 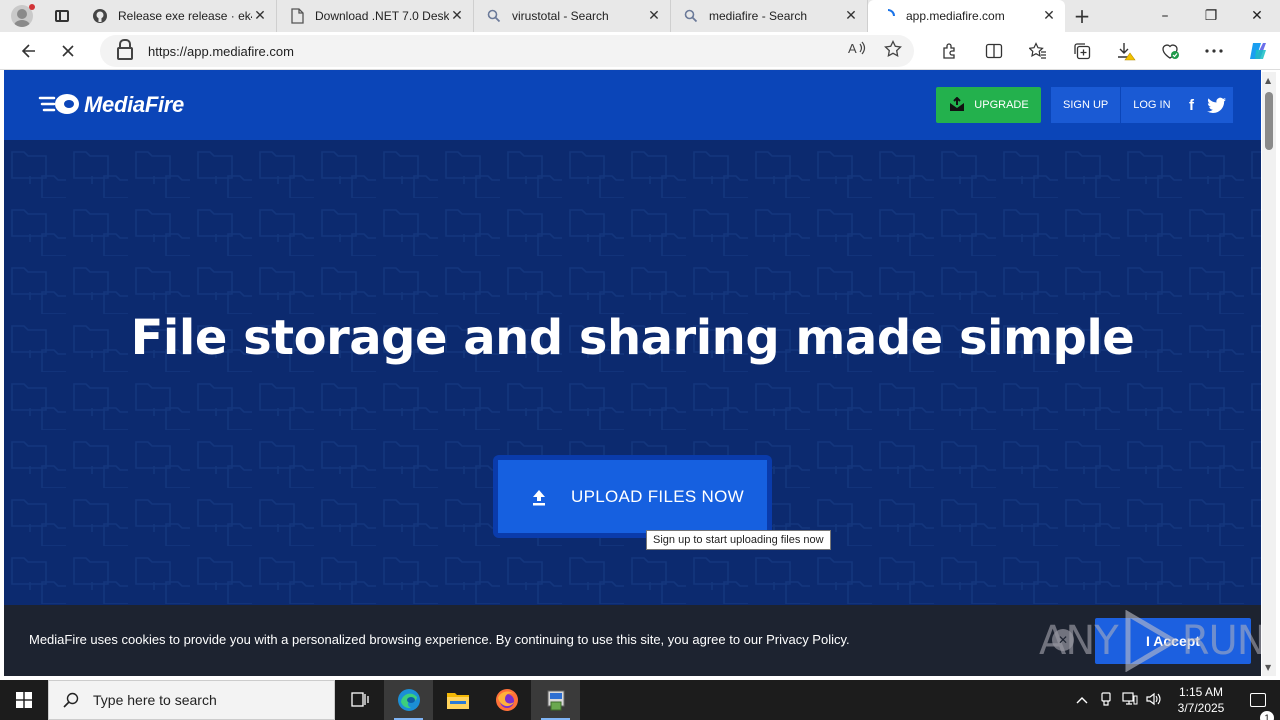 I want to click on site-header: MediaFire UPGRADE SIGN UP LOG IN f, so click(x=632, y=105).